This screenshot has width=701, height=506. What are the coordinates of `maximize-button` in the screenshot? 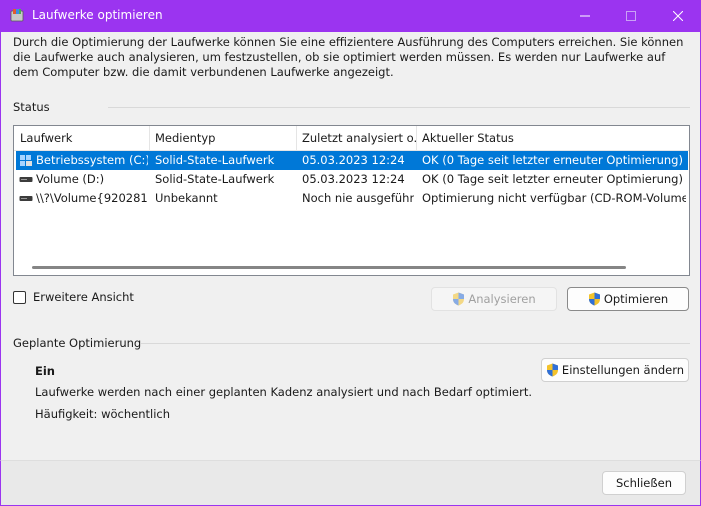 It's located at (631, 16).